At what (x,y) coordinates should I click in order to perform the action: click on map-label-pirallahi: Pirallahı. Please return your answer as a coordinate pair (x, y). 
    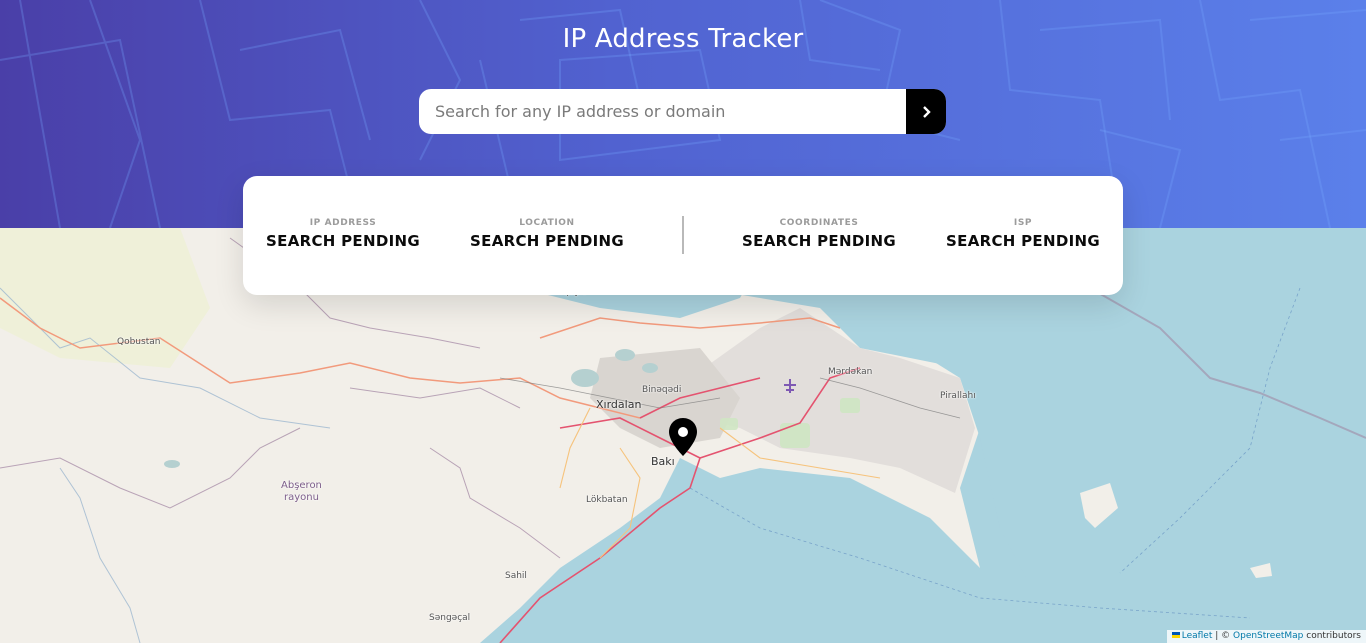
    Looking at the image, I should click on (958, 396).